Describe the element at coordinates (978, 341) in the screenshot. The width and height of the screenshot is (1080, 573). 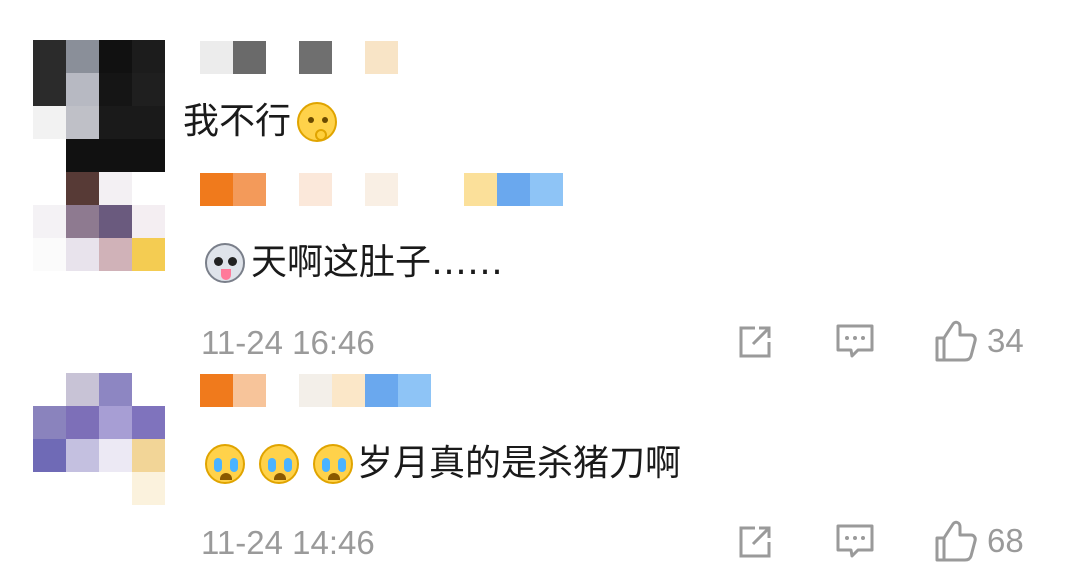
I see `like-button: 34` at that location.